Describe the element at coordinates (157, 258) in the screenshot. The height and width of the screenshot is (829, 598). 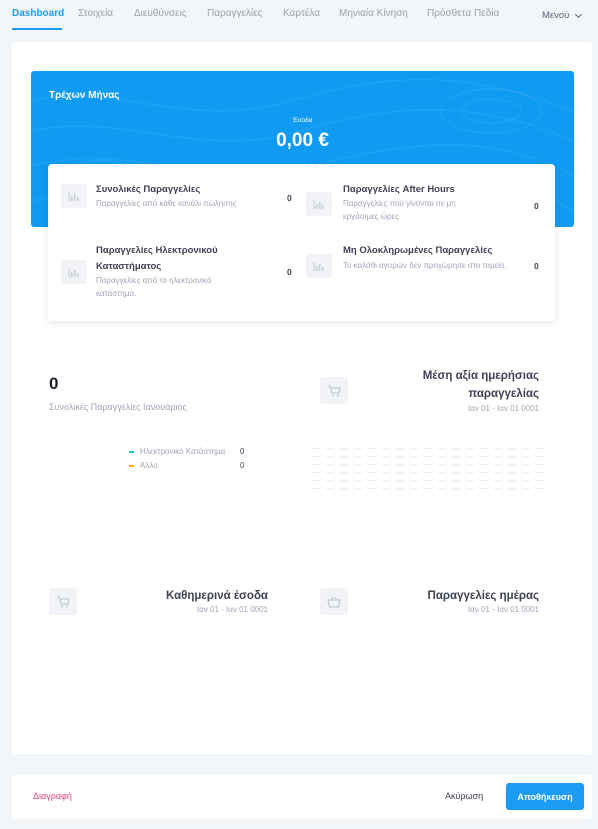
I see `stat-title: Παραγγελίες Ηλεκτρονικού Καταστήματος` at that location.